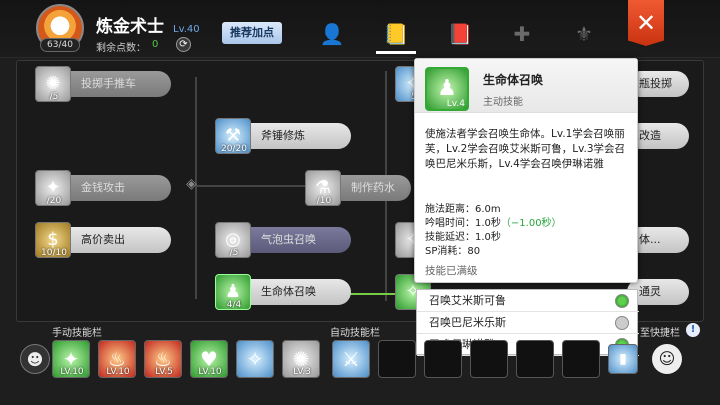 This screenshot has width=720, height=405. What do you see at coordinates (460, 34) in the screenshot?
I see `book-icon: 📕` at bounding box center [460, 34].